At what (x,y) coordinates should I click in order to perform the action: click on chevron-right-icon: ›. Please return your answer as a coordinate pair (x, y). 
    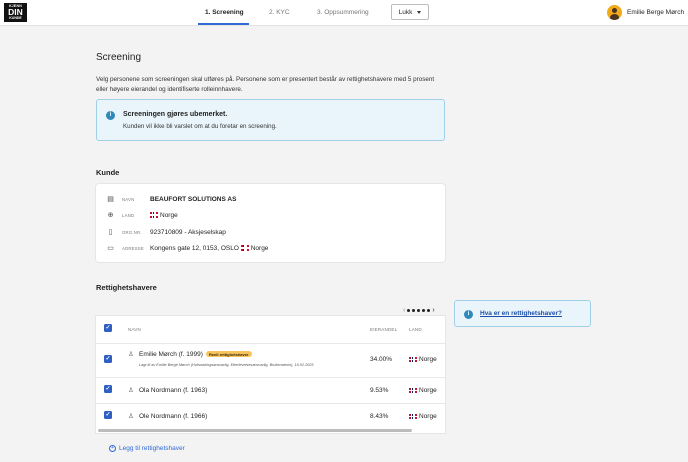
    Looking at the image, I should click on (433, 310).